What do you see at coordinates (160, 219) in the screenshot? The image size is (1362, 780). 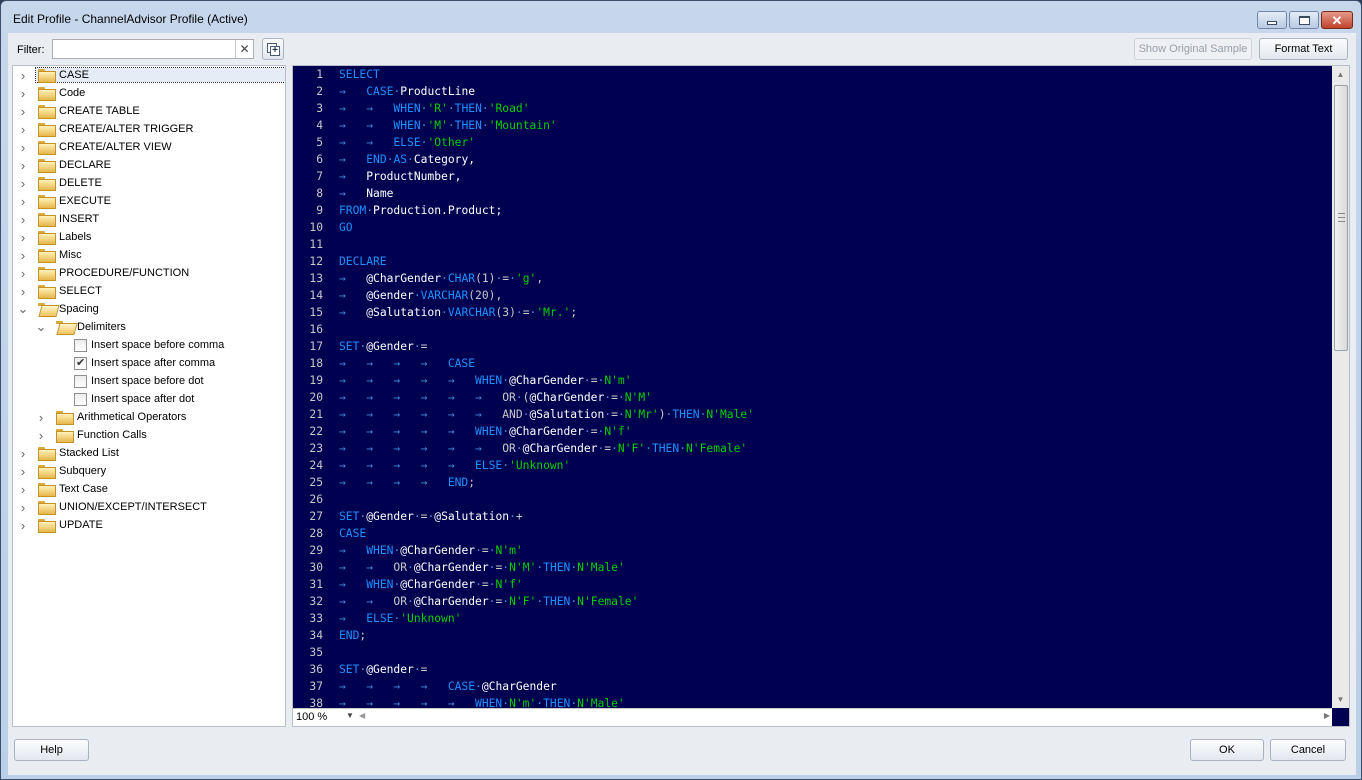 I see `tree-item-content: INSERT` at bounding box center [160, 219].